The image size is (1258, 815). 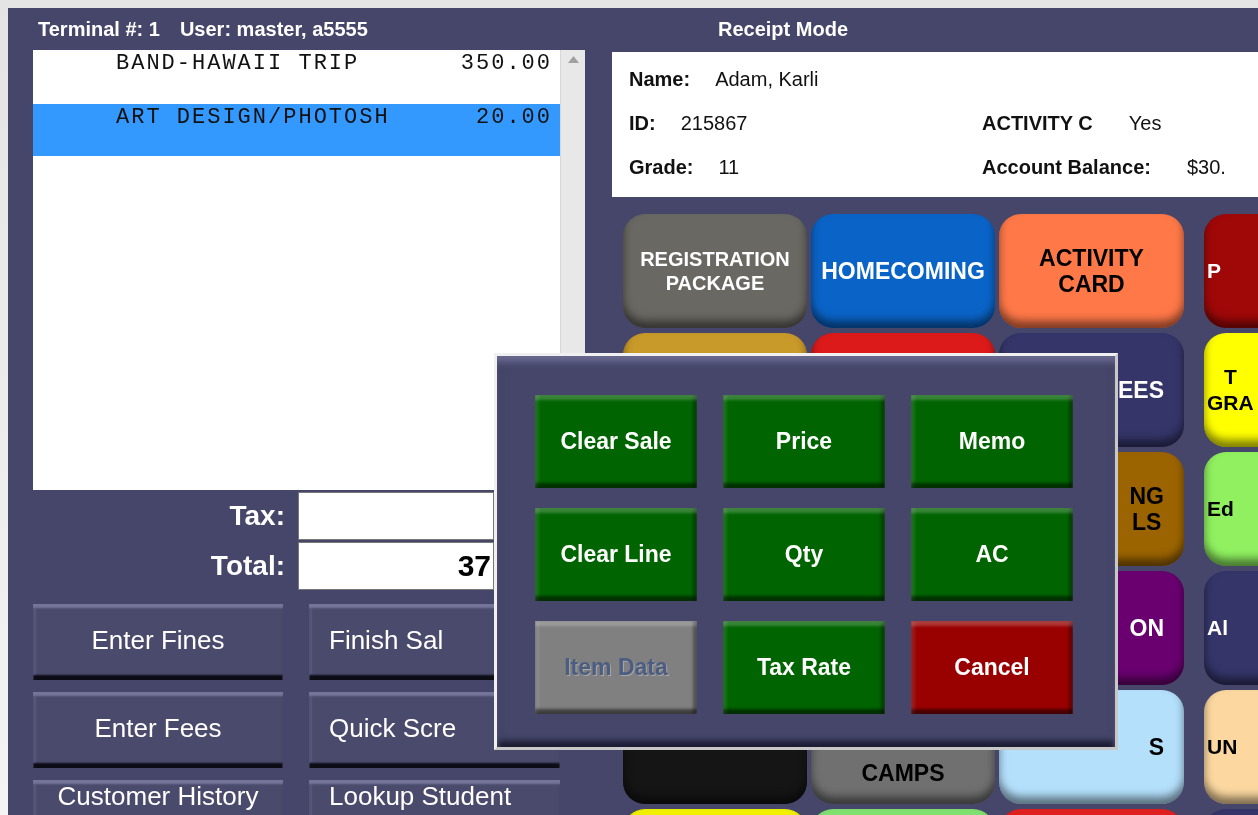 I want to click on field-value: 11, so click(x=729, y=167).